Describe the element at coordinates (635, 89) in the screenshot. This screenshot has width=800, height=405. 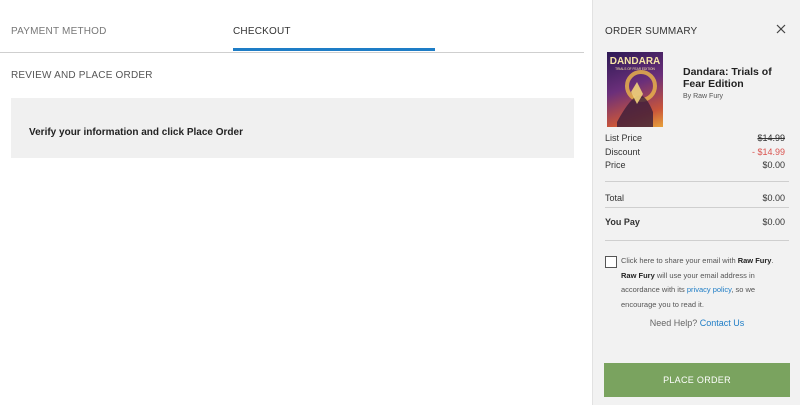
I see `product-cover-image: DANDARA TRIALS OF FEAR EDITION` at that location.